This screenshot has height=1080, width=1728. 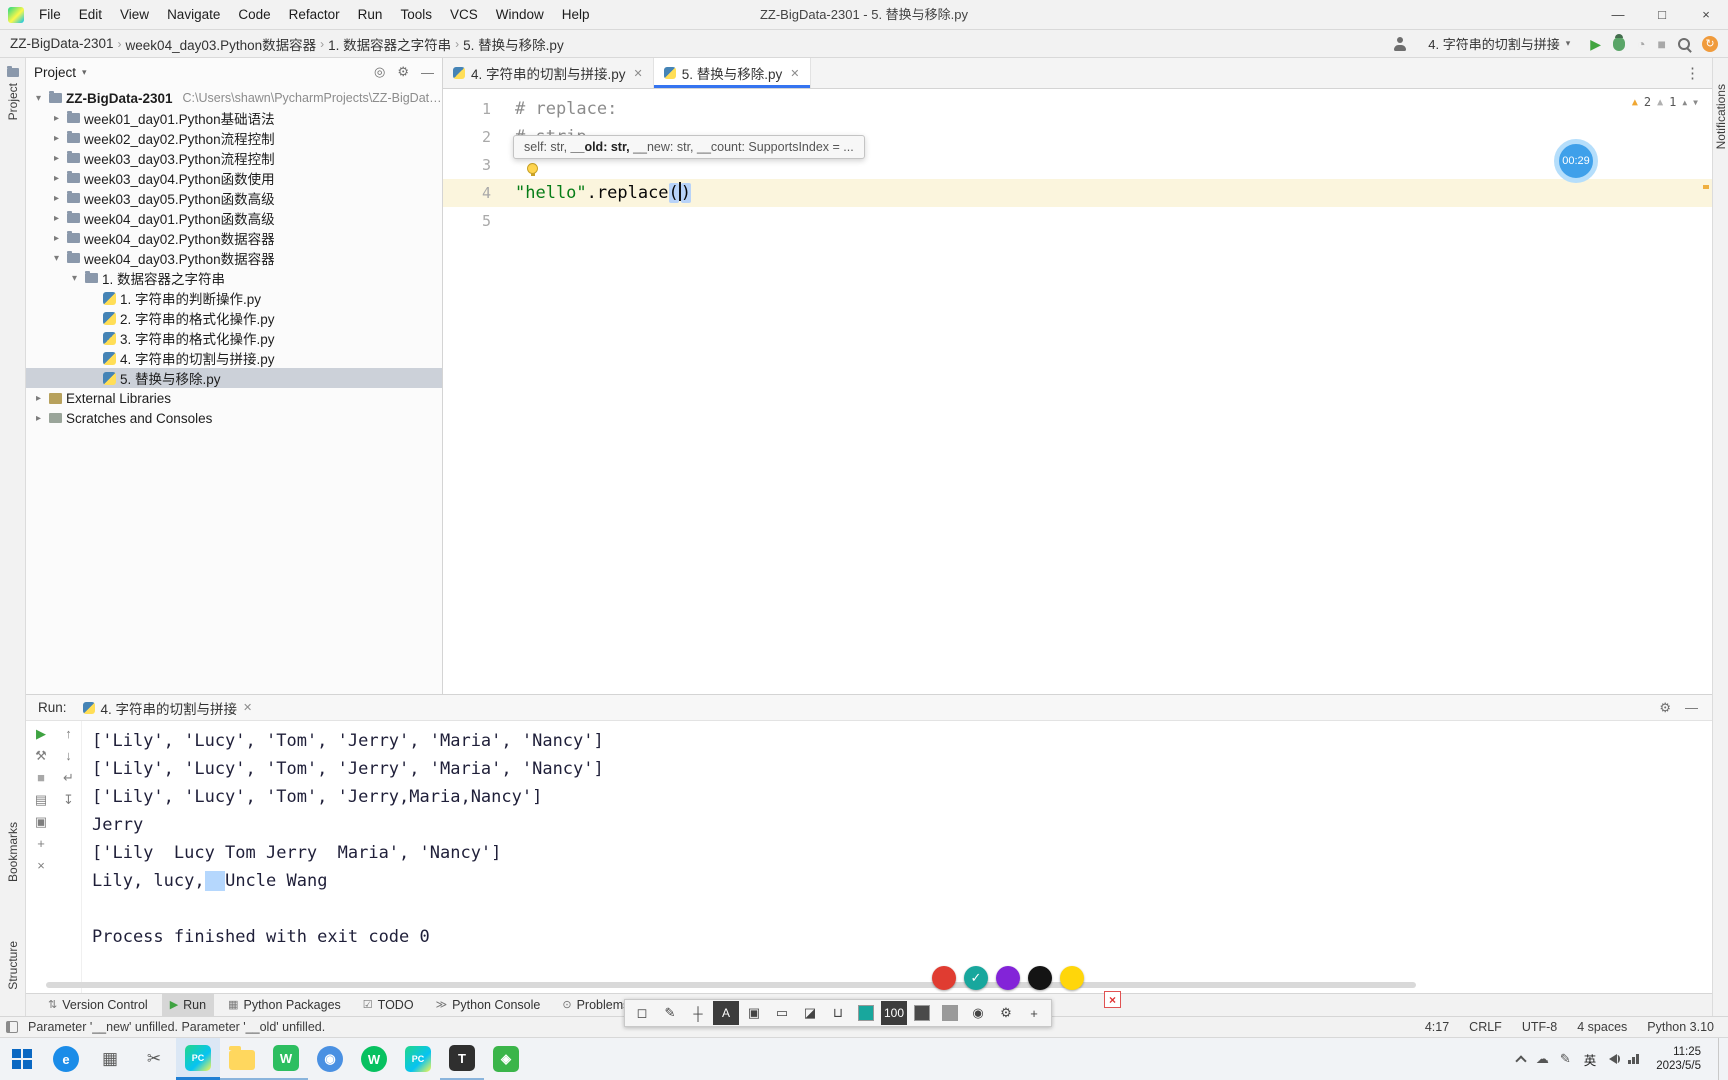 I want to click on menu-vcs: VCS, so click(x=464, y=15).